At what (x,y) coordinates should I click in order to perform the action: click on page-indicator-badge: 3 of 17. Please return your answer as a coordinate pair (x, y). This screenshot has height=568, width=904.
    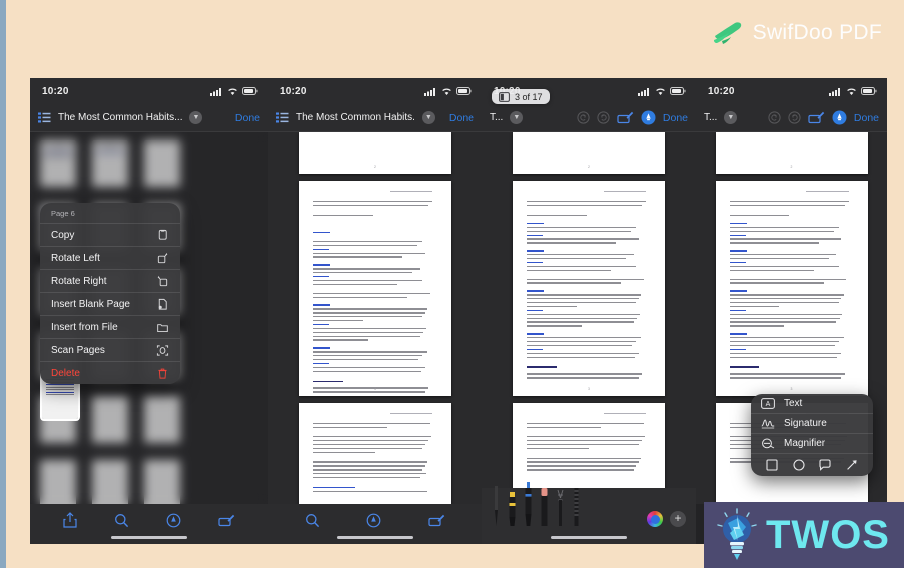
    Looking at the image, I should click on (521, 96).